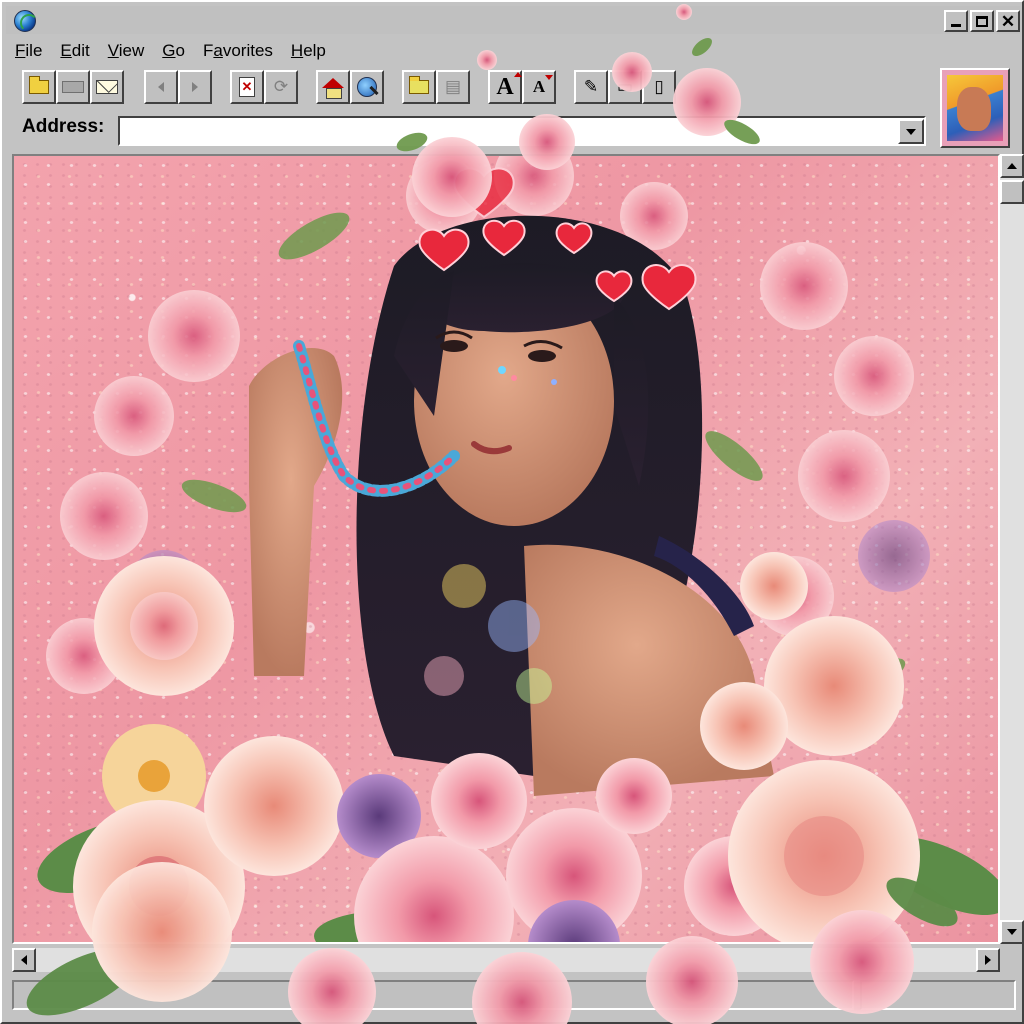  What do you see at coordinates (513, 20) in the screenshot?
I see `title-bar: ✕` at bounding box center [513, 20].